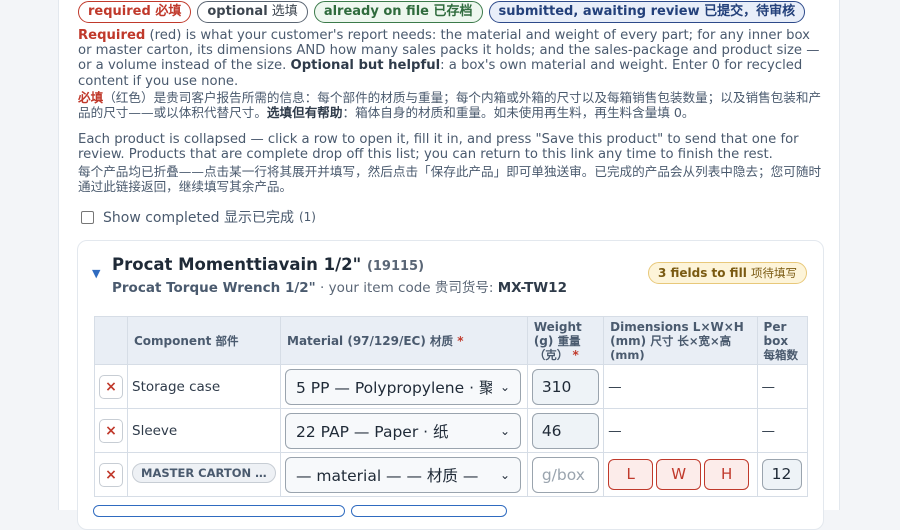  What do you see at coordinates (403, 386) in the screenshot?
I see `material-select: 5 PP — Polypropylene · 聚丙烯⌄` at bounding box center [403, 386].